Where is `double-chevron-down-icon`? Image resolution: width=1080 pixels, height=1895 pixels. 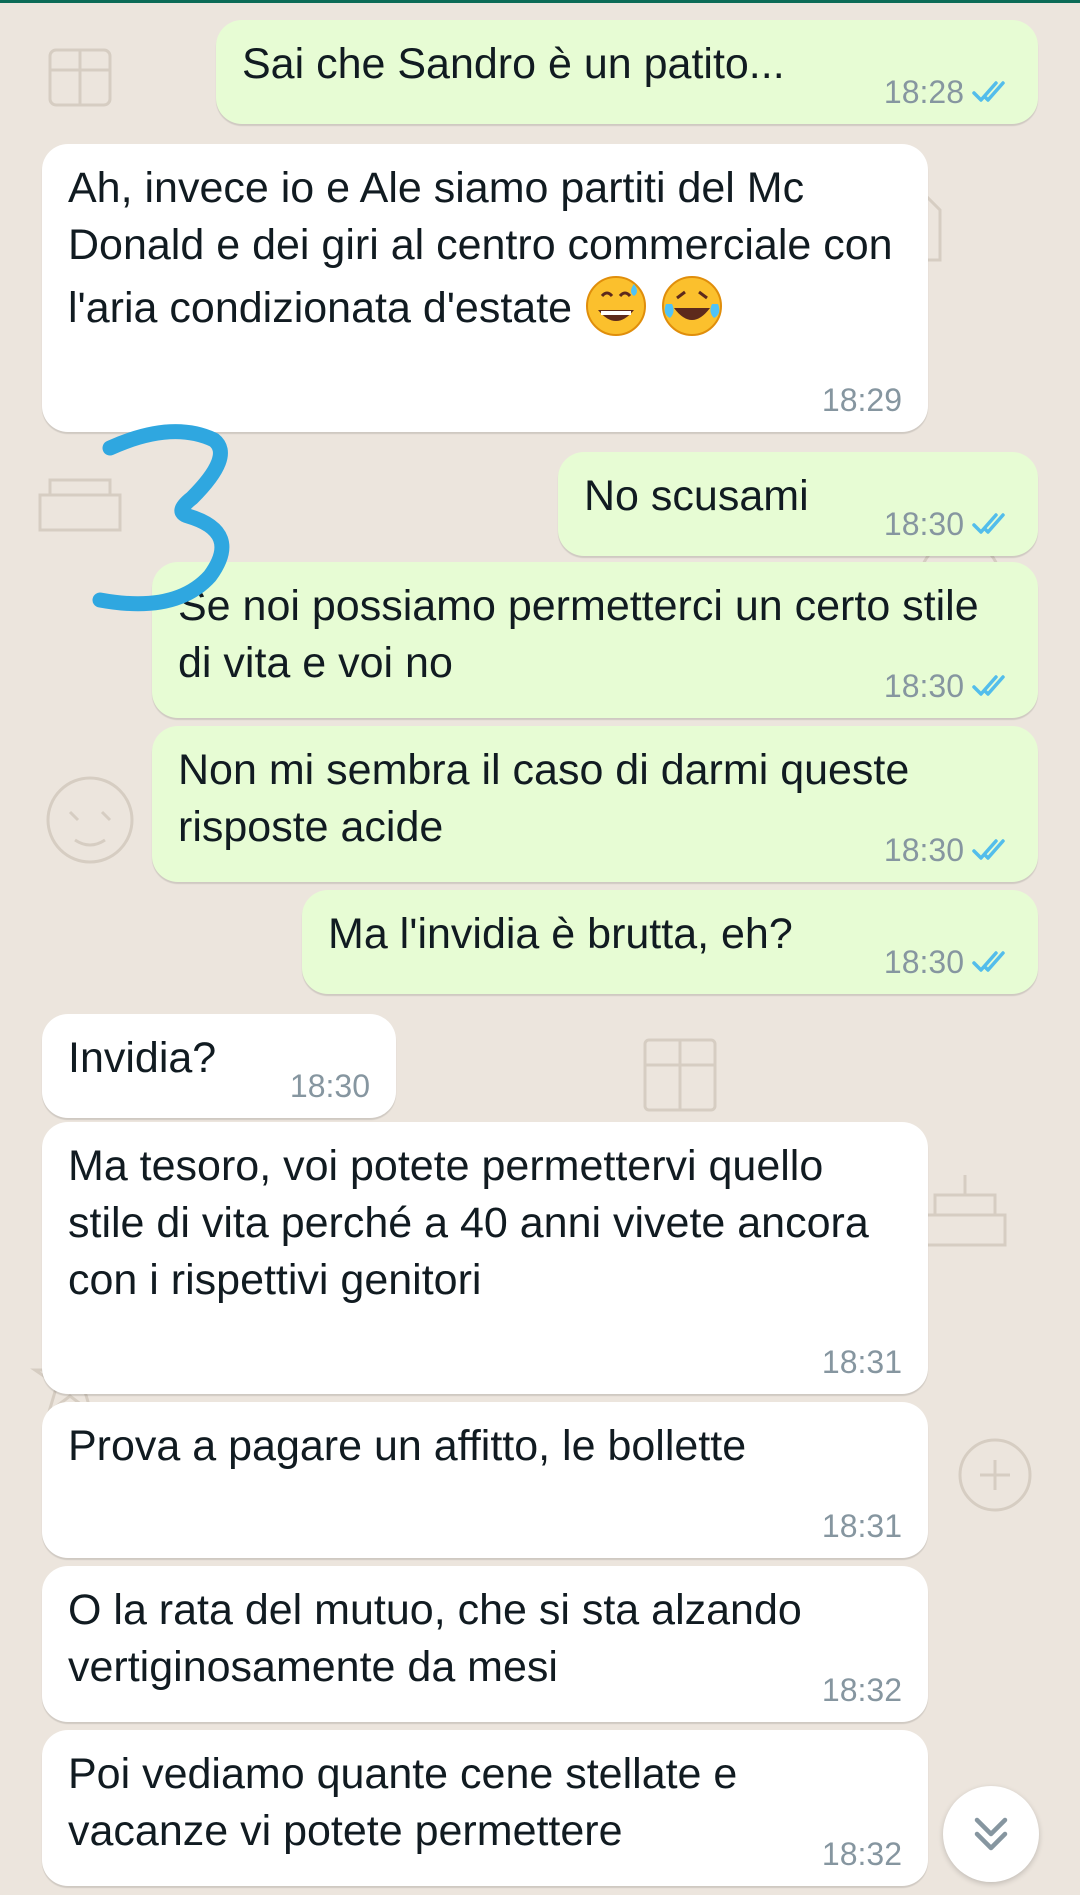
double-chevron-down-icon is located at coordinates (991, 1834).